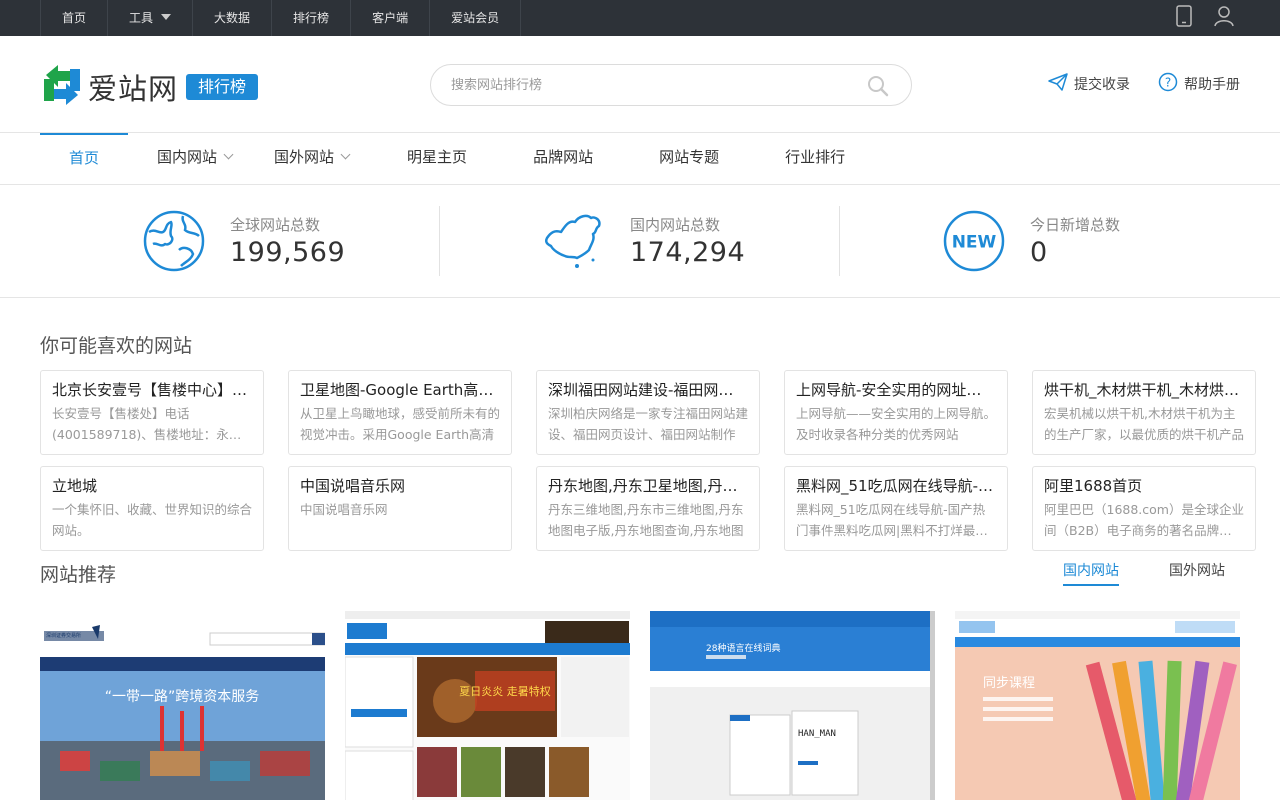 Image resolution: width=1280 pixels, height=800 pixels. What do you see at coordinates (275, 225) in the screenshot?
I see `stat-global-label: 全球网站总数` at bounding box center [275, 225].